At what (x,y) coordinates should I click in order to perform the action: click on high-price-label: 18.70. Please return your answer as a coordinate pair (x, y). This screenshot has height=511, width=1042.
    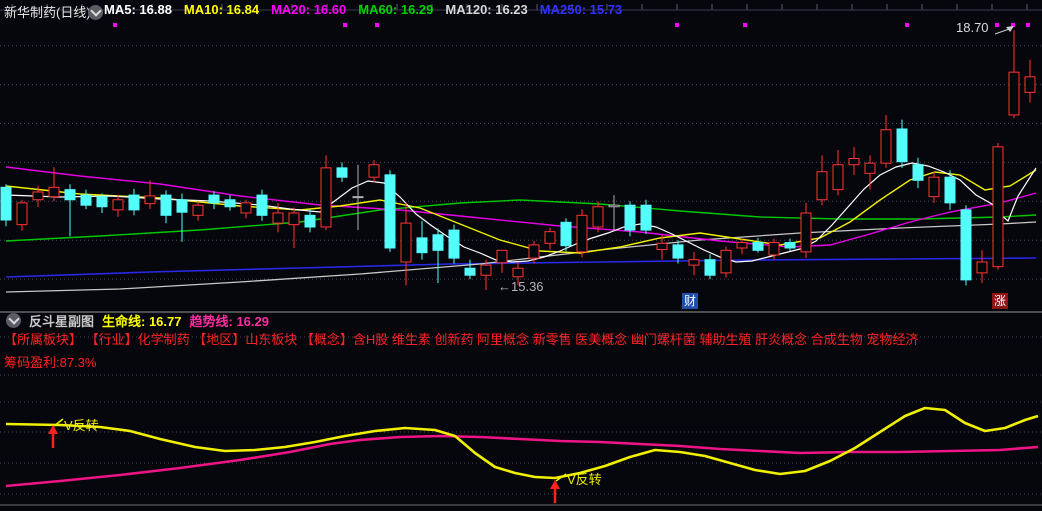
    Looking at the image, I should click on (972, 27).